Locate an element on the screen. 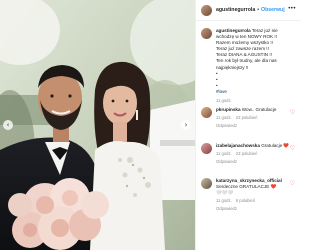 This screenshot has width=320, height=250. comment-likes: 6 polubień is located at coordinates (245, 200).